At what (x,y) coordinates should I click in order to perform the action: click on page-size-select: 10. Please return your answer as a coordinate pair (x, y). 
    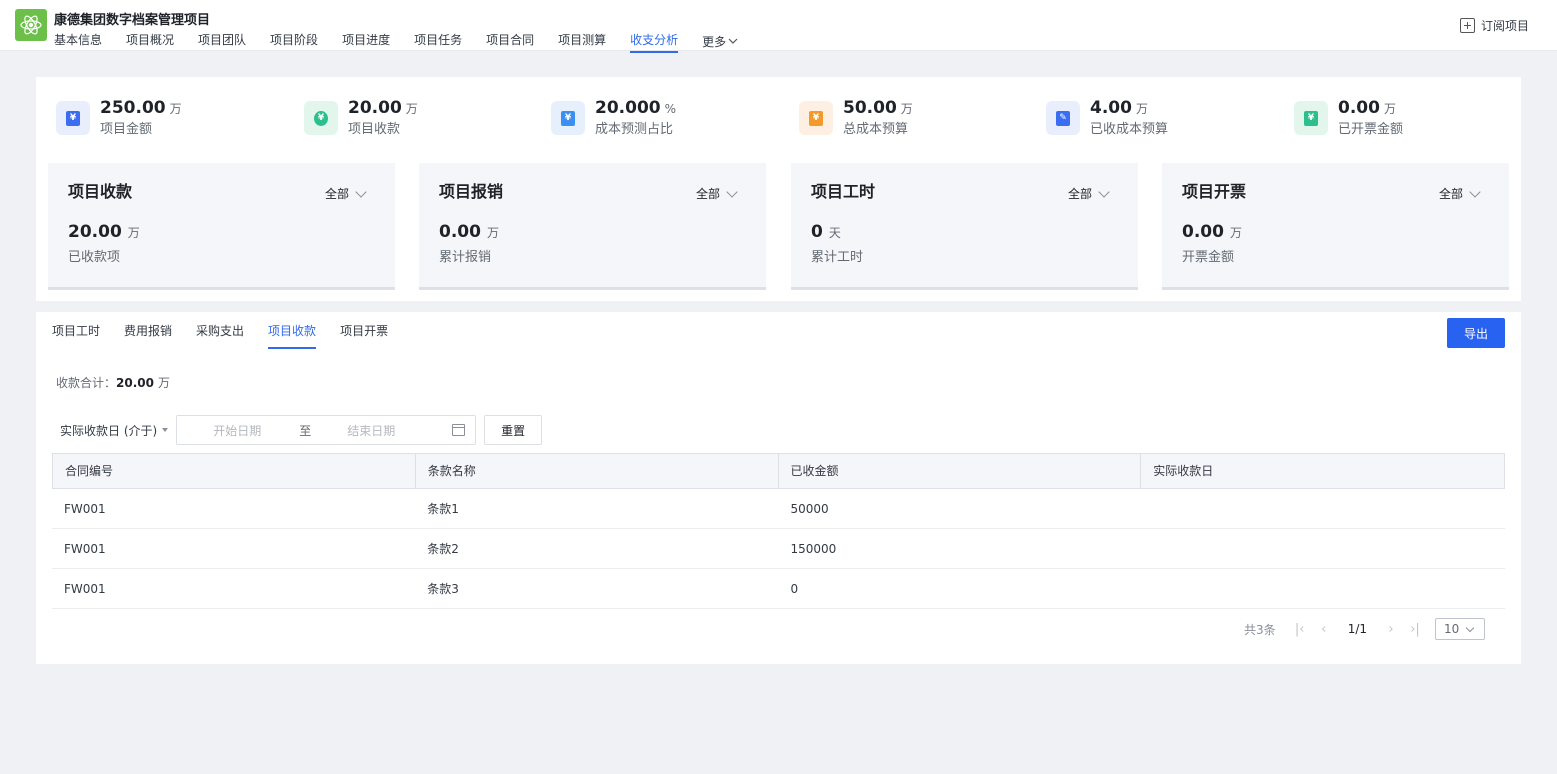
    Looking at the image, I should click on (1460, 629).